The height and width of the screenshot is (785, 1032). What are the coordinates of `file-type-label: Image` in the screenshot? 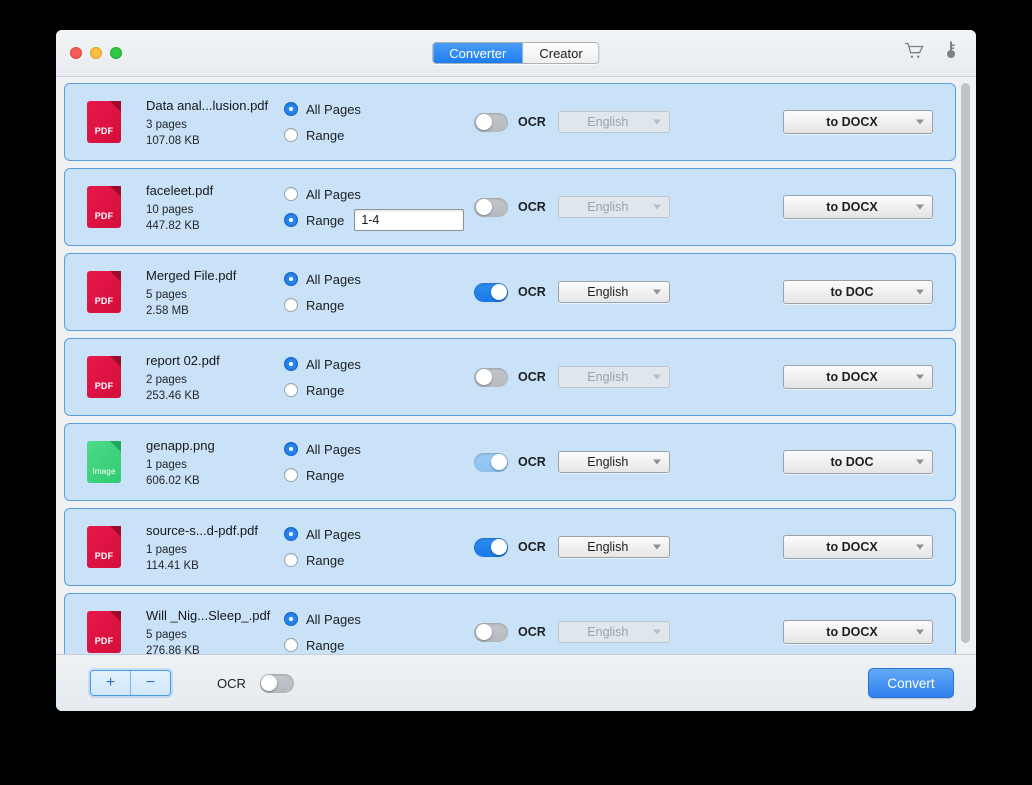 It's located at (104, 471).